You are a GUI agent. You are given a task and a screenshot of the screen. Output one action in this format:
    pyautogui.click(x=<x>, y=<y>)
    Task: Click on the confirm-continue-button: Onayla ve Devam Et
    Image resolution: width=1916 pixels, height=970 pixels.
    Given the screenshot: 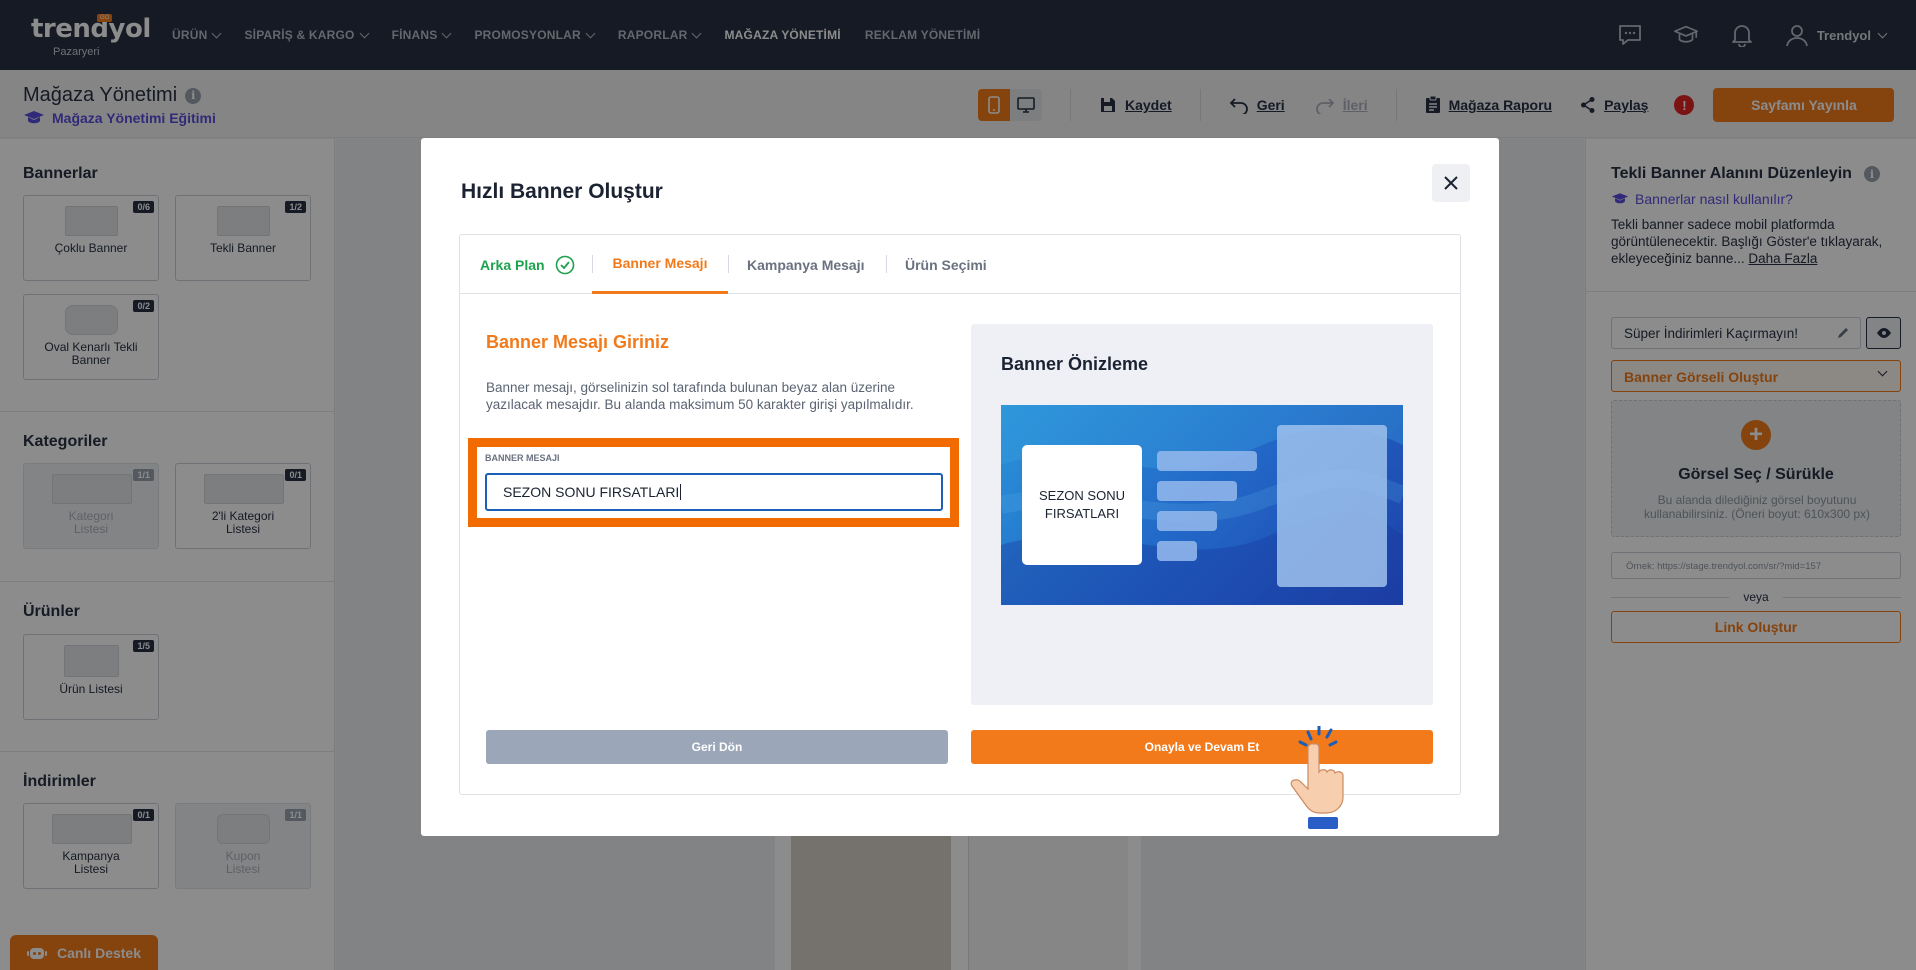 What is the action you would take?
    pyautogui.click(x=1202, y=747)
    